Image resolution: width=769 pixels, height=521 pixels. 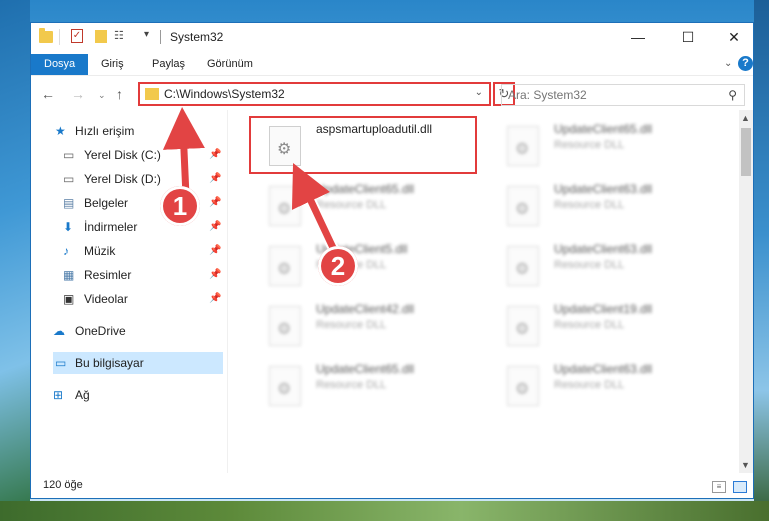 What do you see at coordinates (230, 64) in the screenshot?
I see `tab-view: Görünüm` at bounding box center [230, 64].